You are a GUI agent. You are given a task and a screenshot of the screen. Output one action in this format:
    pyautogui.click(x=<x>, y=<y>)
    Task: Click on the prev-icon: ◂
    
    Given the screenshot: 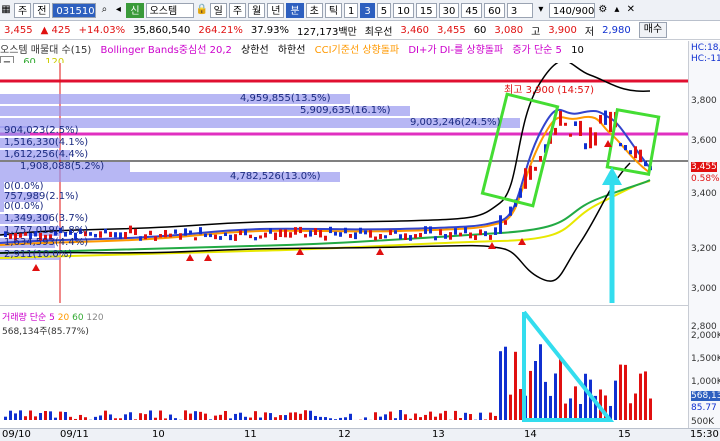 What is the action you would take?
    pyautogui.click(x=118, y=10)
    